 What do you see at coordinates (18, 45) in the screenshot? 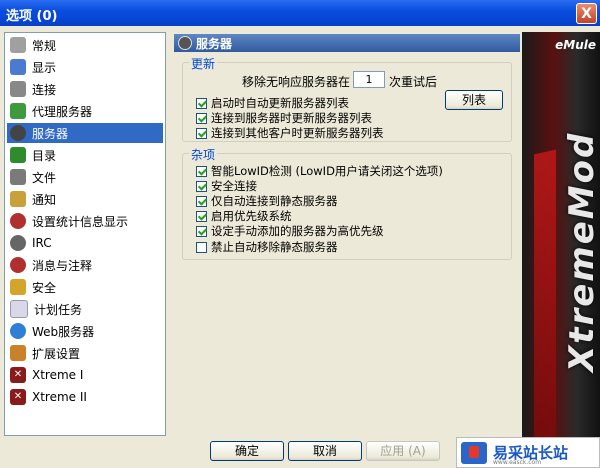
I see `general-icon` at bounding box center [18, 45].